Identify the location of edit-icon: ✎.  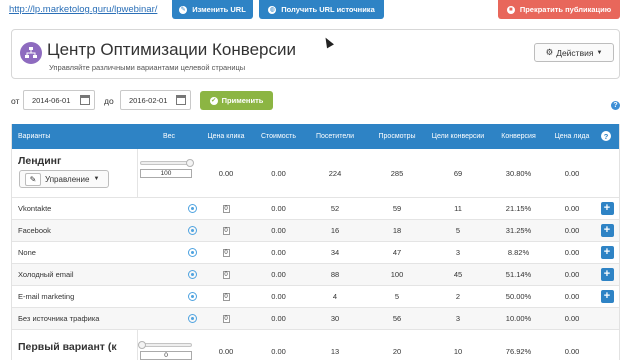
(33, 179).